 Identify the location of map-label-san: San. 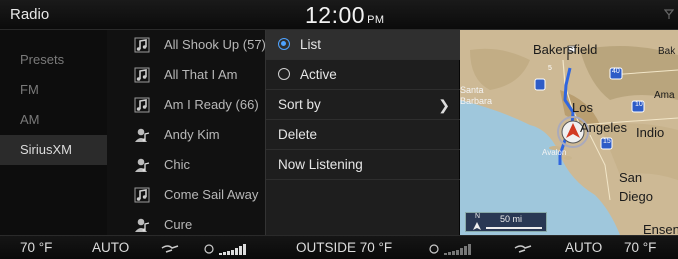
(631, 177).